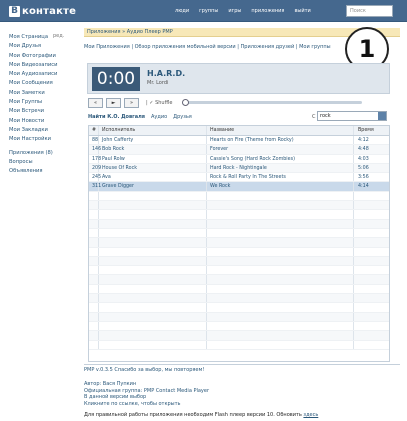  What do you see at coordinates (40, 83) in the screenshot?
I see `sidebar-item-messages: Мои Сообщения` at bounding box center [40, 83].